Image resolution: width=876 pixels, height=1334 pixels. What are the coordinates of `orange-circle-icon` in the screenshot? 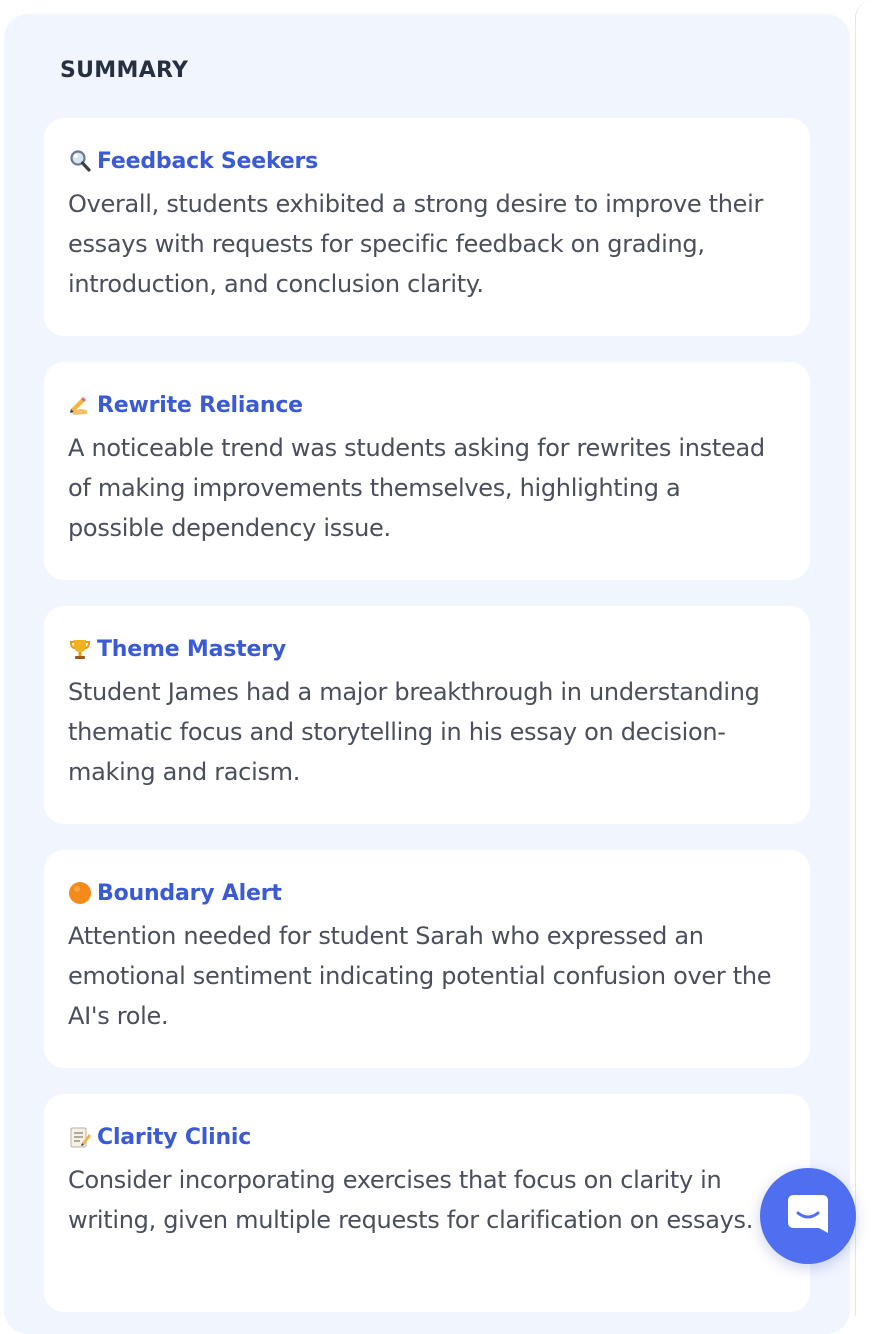 It's located at (80, 893).